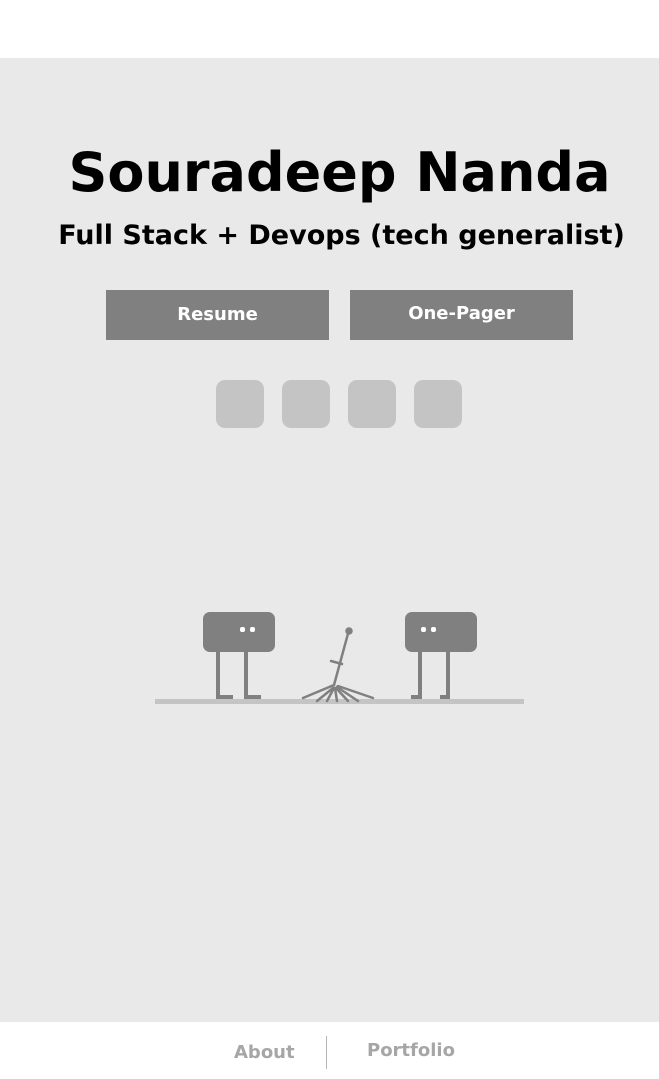  Describe the element at coordinates (441, 655) in the screenshot. I see `robot-right-icon` at that location.